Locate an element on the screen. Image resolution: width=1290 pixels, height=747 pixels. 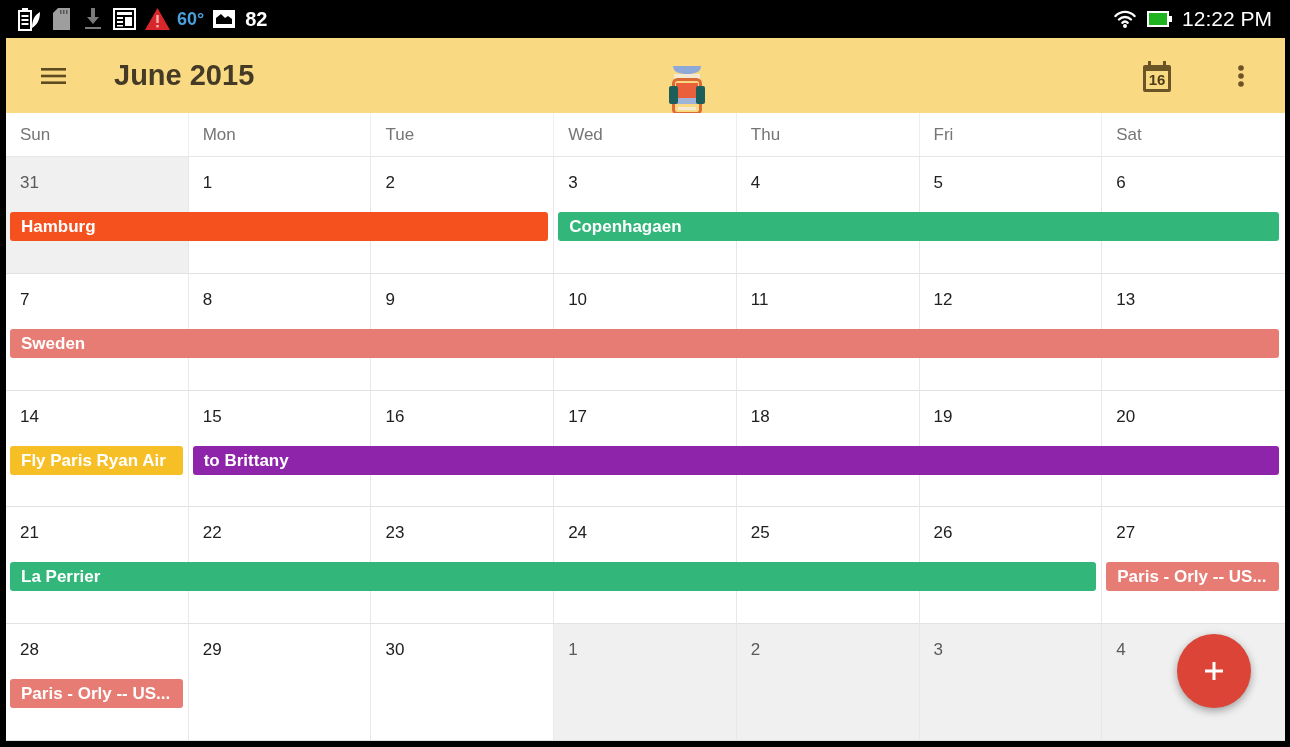
day-number: 30 is located at coordinates (395, 650).